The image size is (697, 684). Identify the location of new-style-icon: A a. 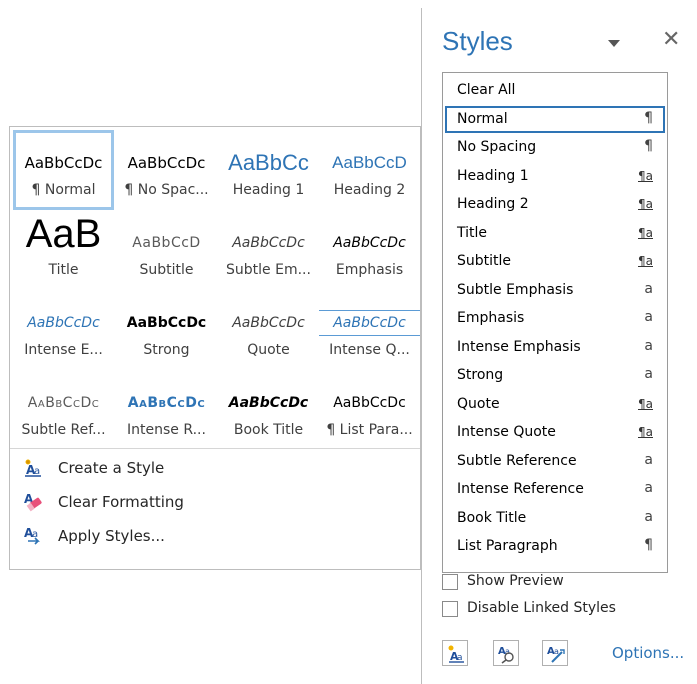
(456, 654).